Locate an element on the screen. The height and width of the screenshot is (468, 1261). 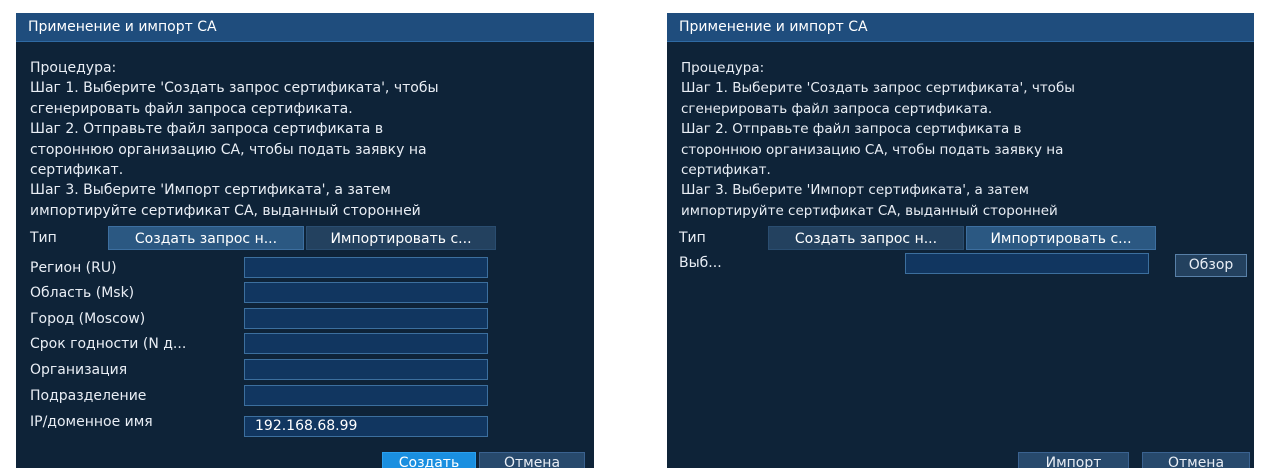
field-label-organization: Организация is located at coordinates (79, 370).